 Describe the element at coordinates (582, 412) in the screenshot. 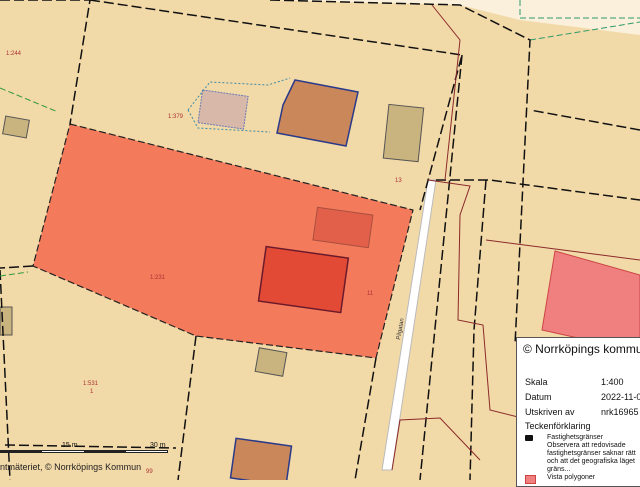

I see `legend-row-printed-by: Utskriven av nrk16965` at that location.